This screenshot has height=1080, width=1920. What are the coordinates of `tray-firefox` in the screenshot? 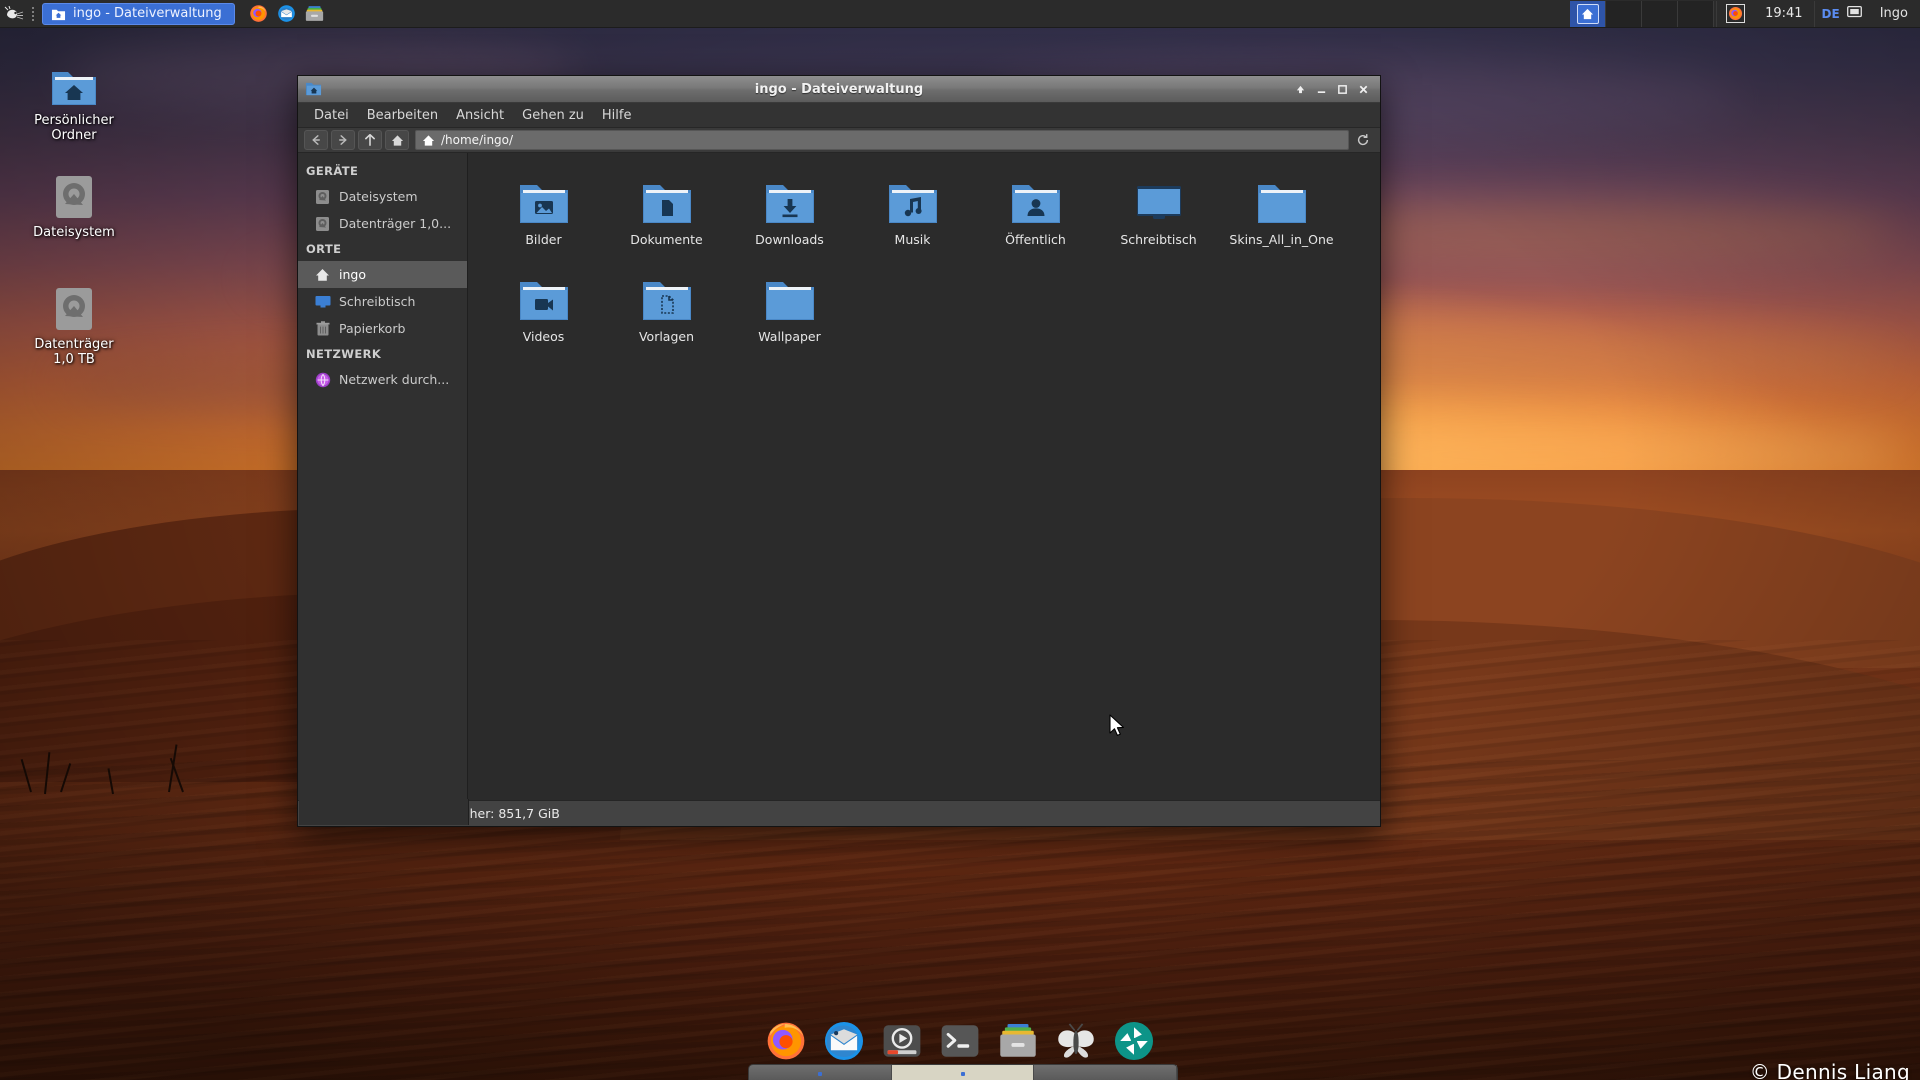 It's located at (1735, 13).